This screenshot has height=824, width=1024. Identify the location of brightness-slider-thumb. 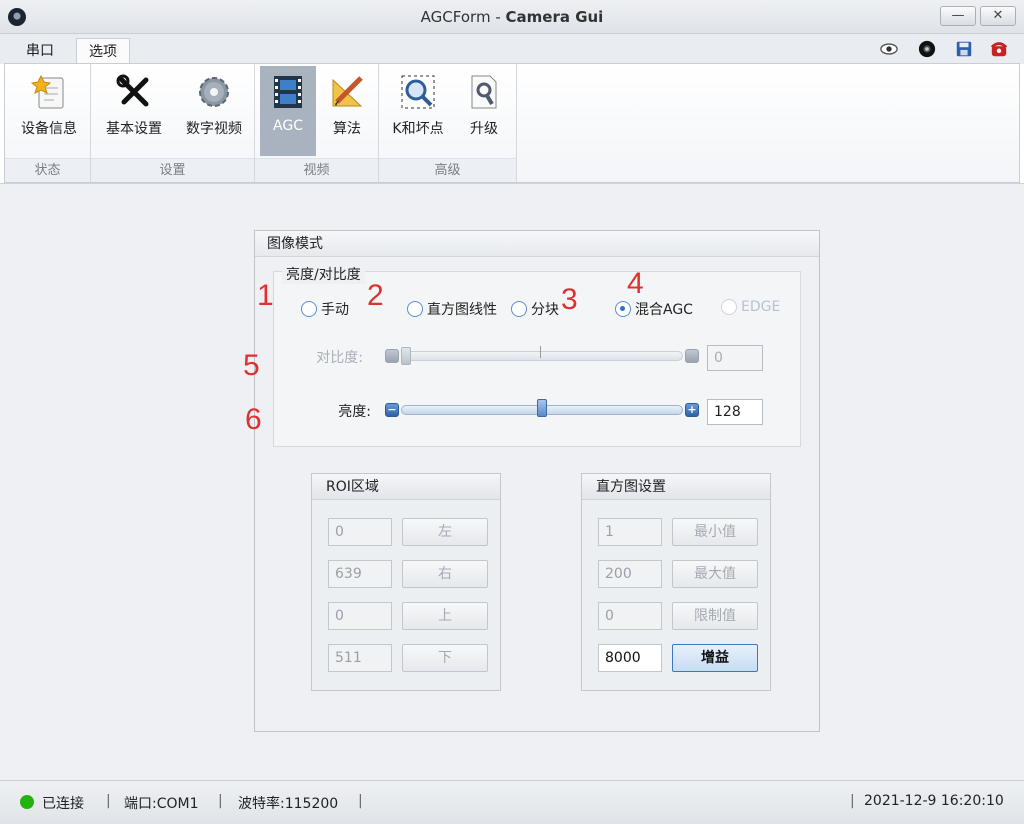
(542, 408).